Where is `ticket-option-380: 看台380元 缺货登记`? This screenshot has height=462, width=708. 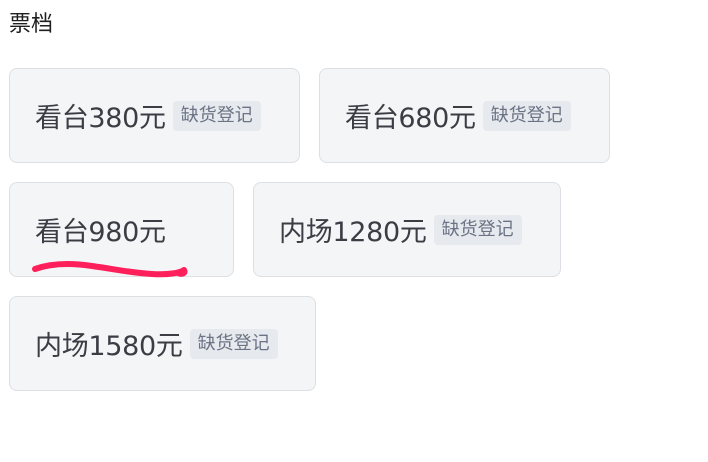
ticket-option-380: 看台380元 缺货登记 is located at coordinates (154, 115).